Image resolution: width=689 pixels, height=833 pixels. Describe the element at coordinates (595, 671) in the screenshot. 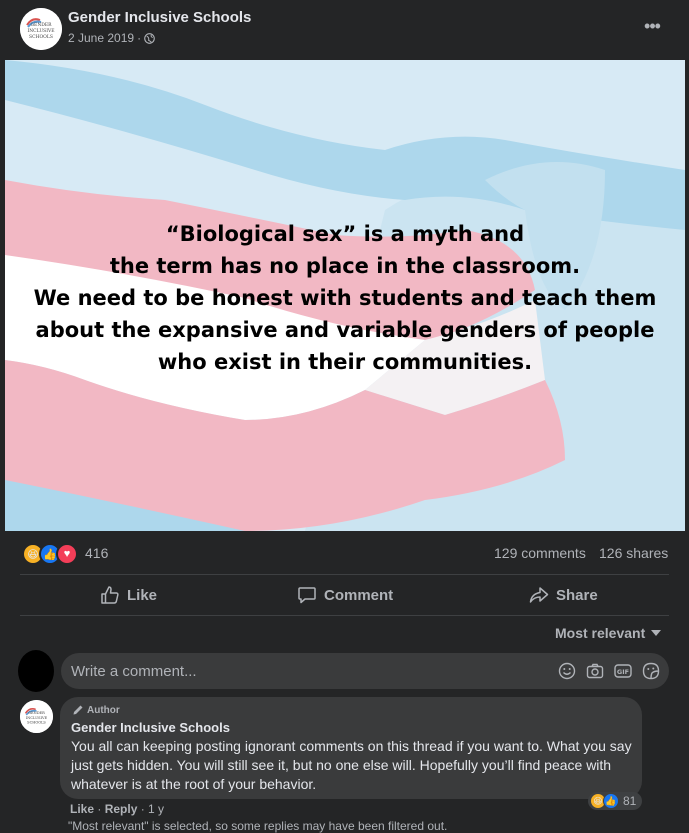

I see `camera-icon` at that location.